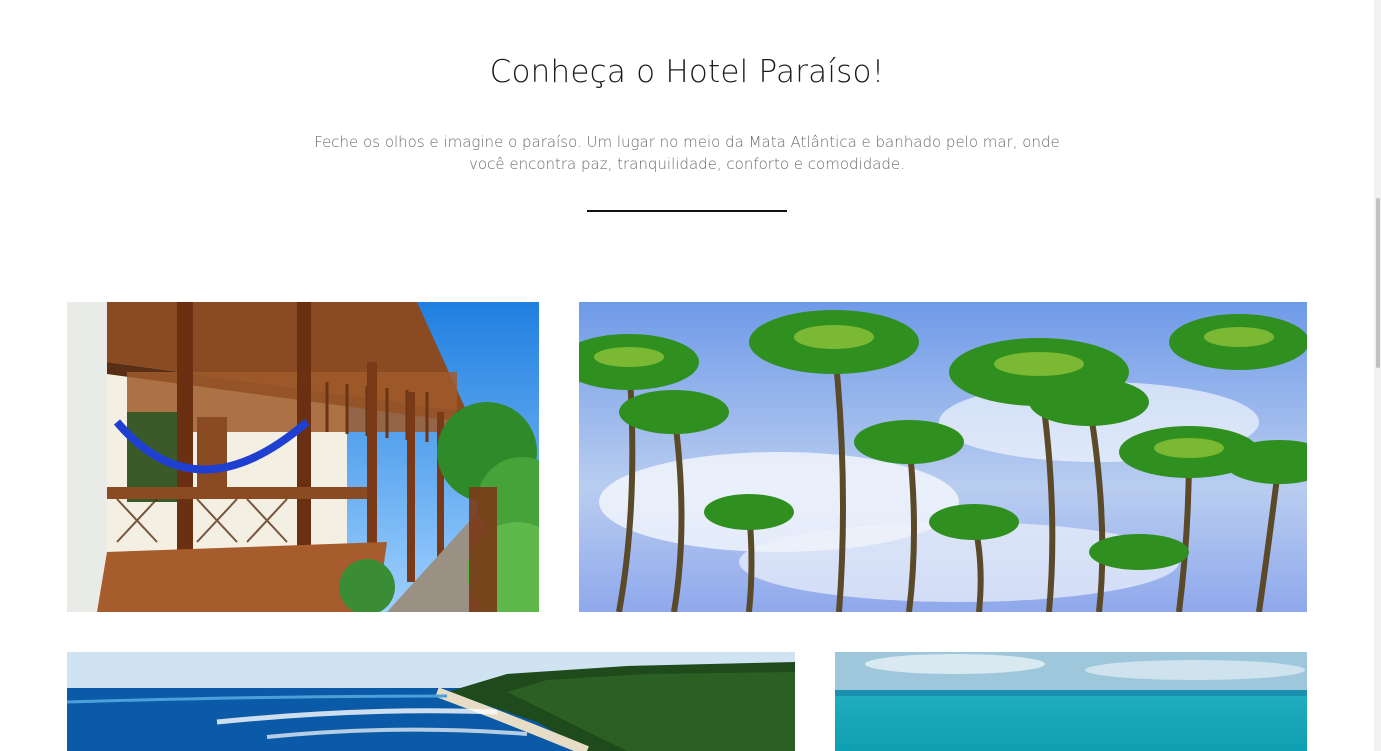 Image resolution: width=1381 pixels, height=751 pixels. Describe the element at coordinates (1378, 283) in the screenshot. I see `scrollbar-thumb` at that location.